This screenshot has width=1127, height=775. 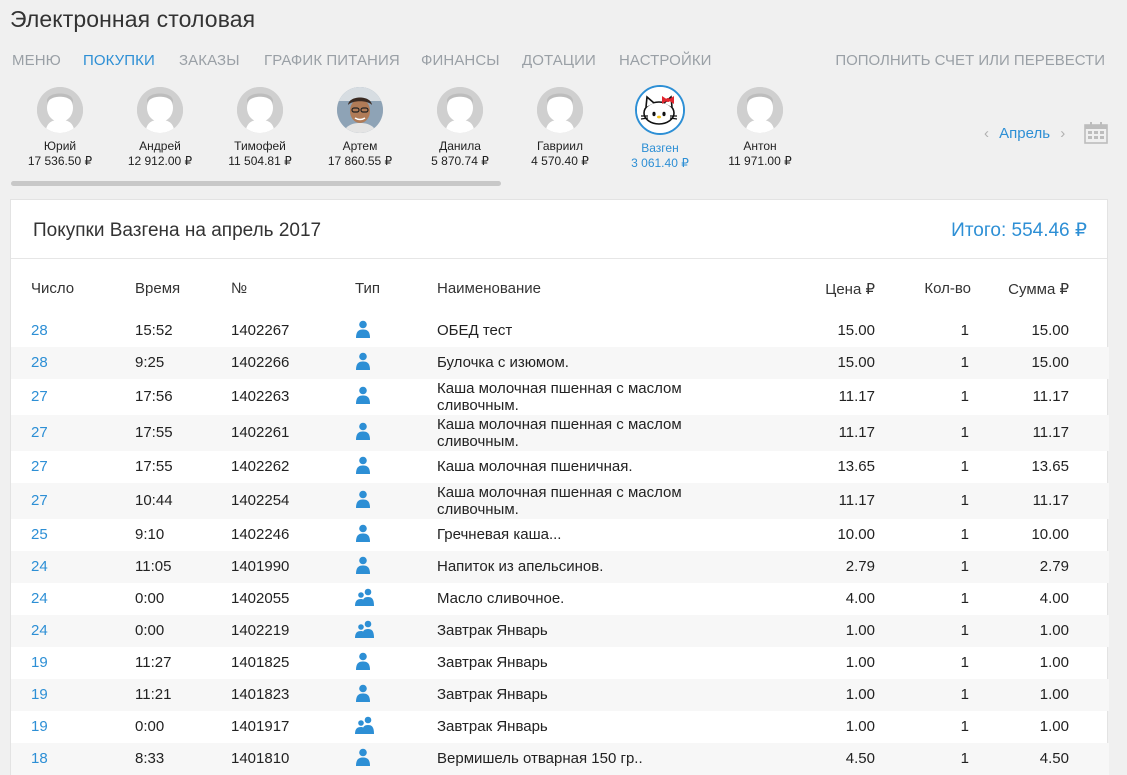 What do you see at coordinates (860, 758) in the screenshot?
I see `cell-price: 4.50` at bounding box center [860, 758].